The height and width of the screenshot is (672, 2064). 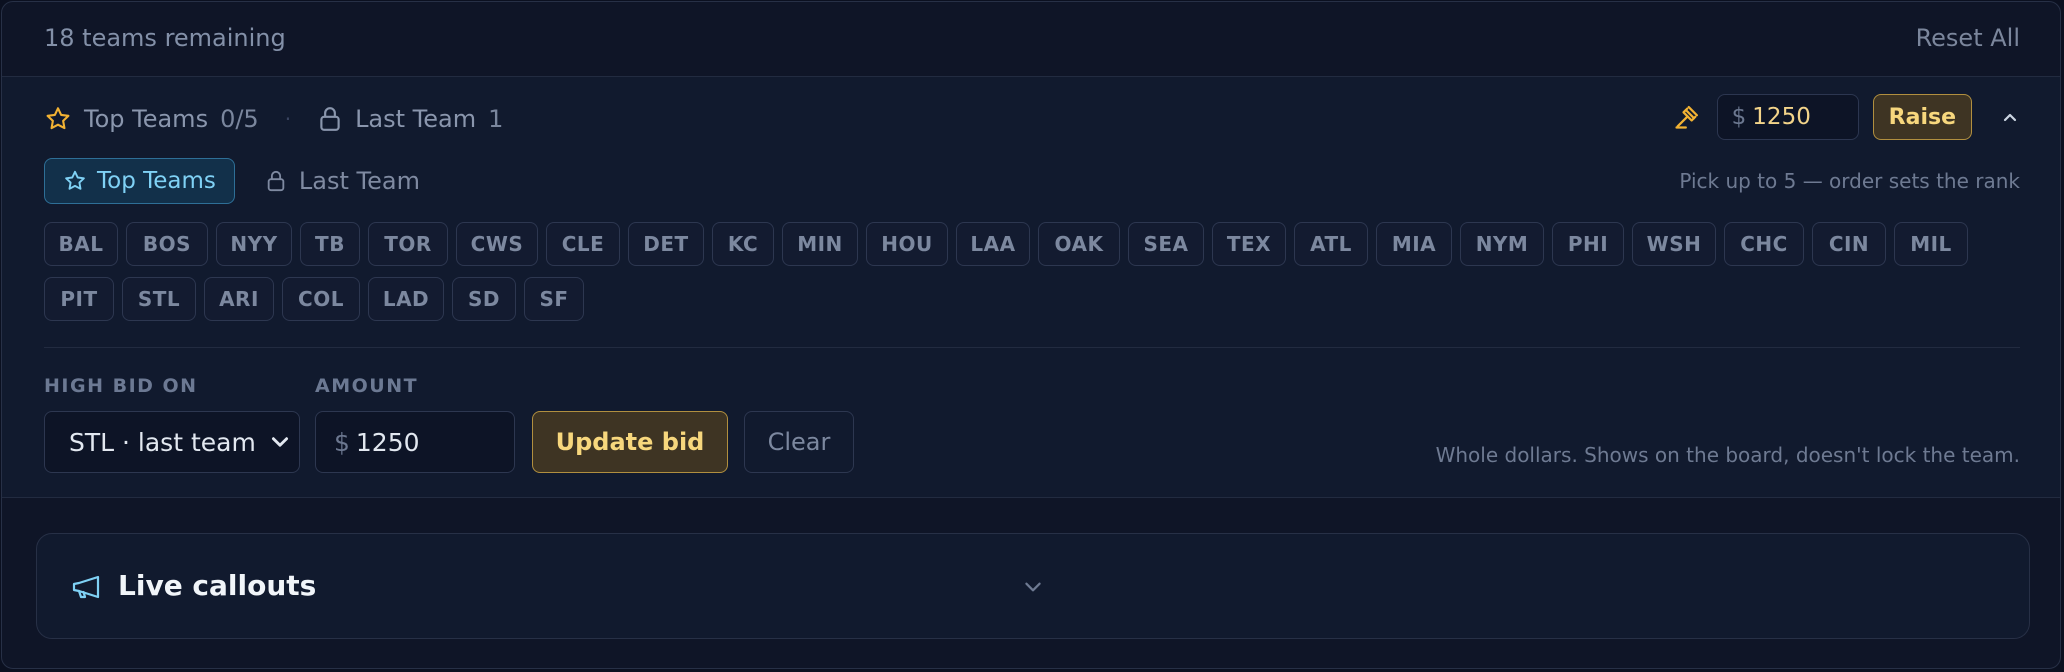 I want to click on high-bid-team-select: STL · last team, so click(x=172, y=442).